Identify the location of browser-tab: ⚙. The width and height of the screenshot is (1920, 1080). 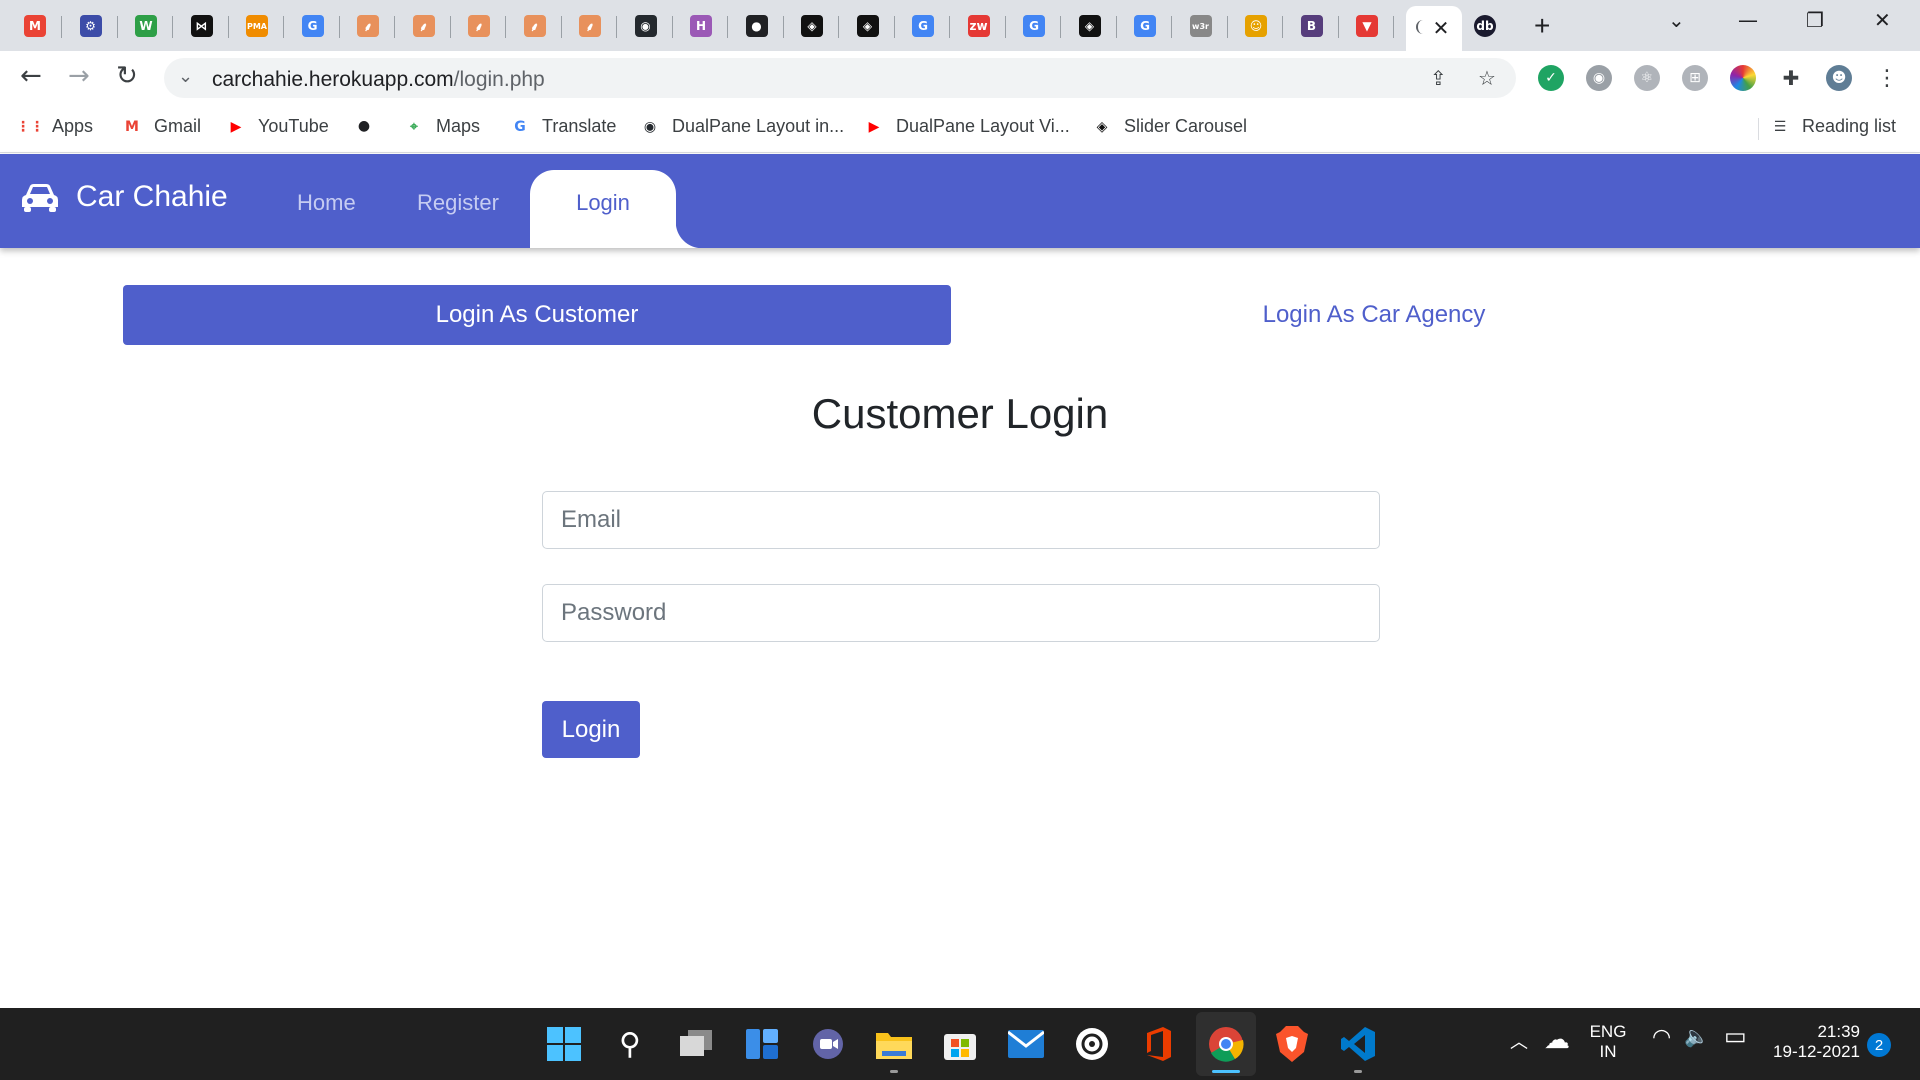
(91, 26).